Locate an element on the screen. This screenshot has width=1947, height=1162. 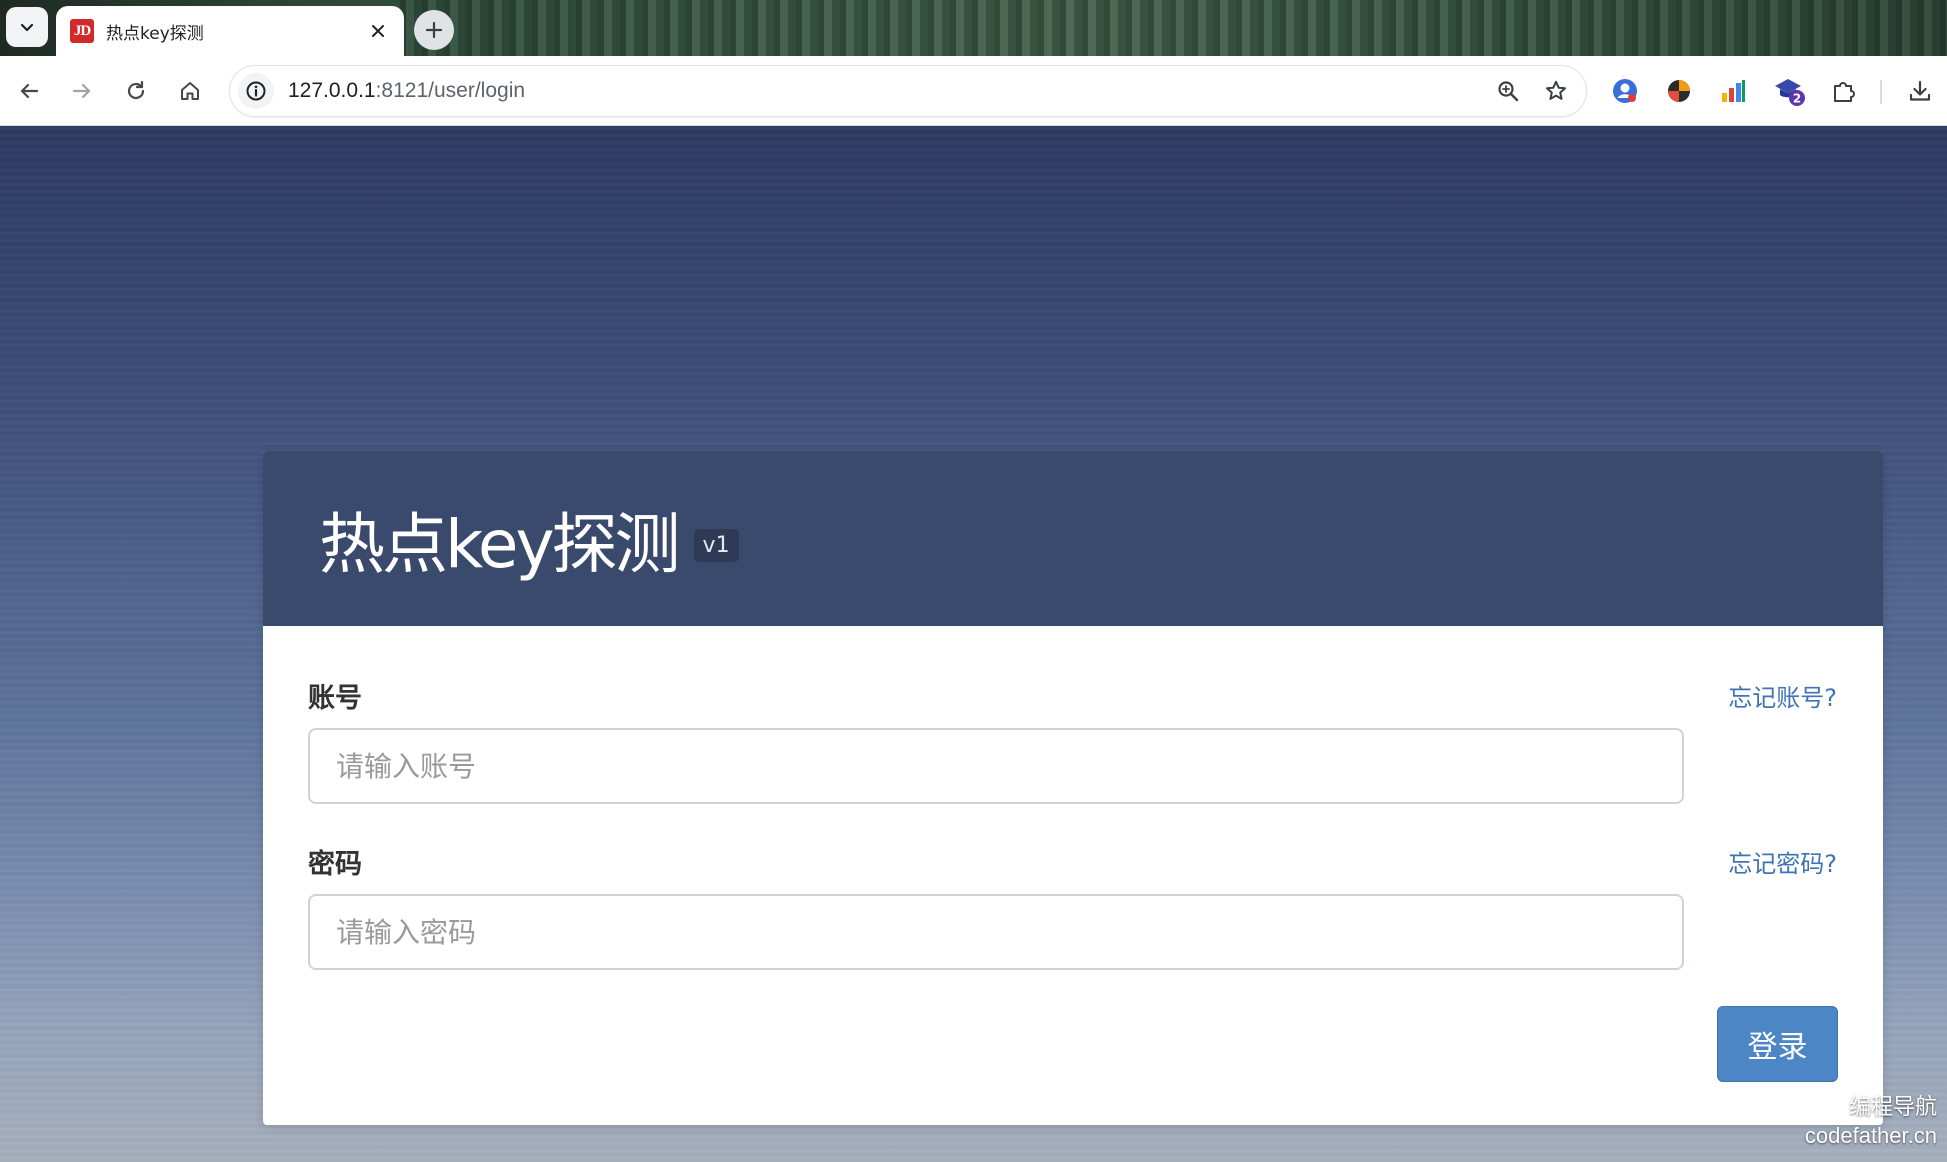
extension-badge-button: 2 is located at coordinates (1790, 91).